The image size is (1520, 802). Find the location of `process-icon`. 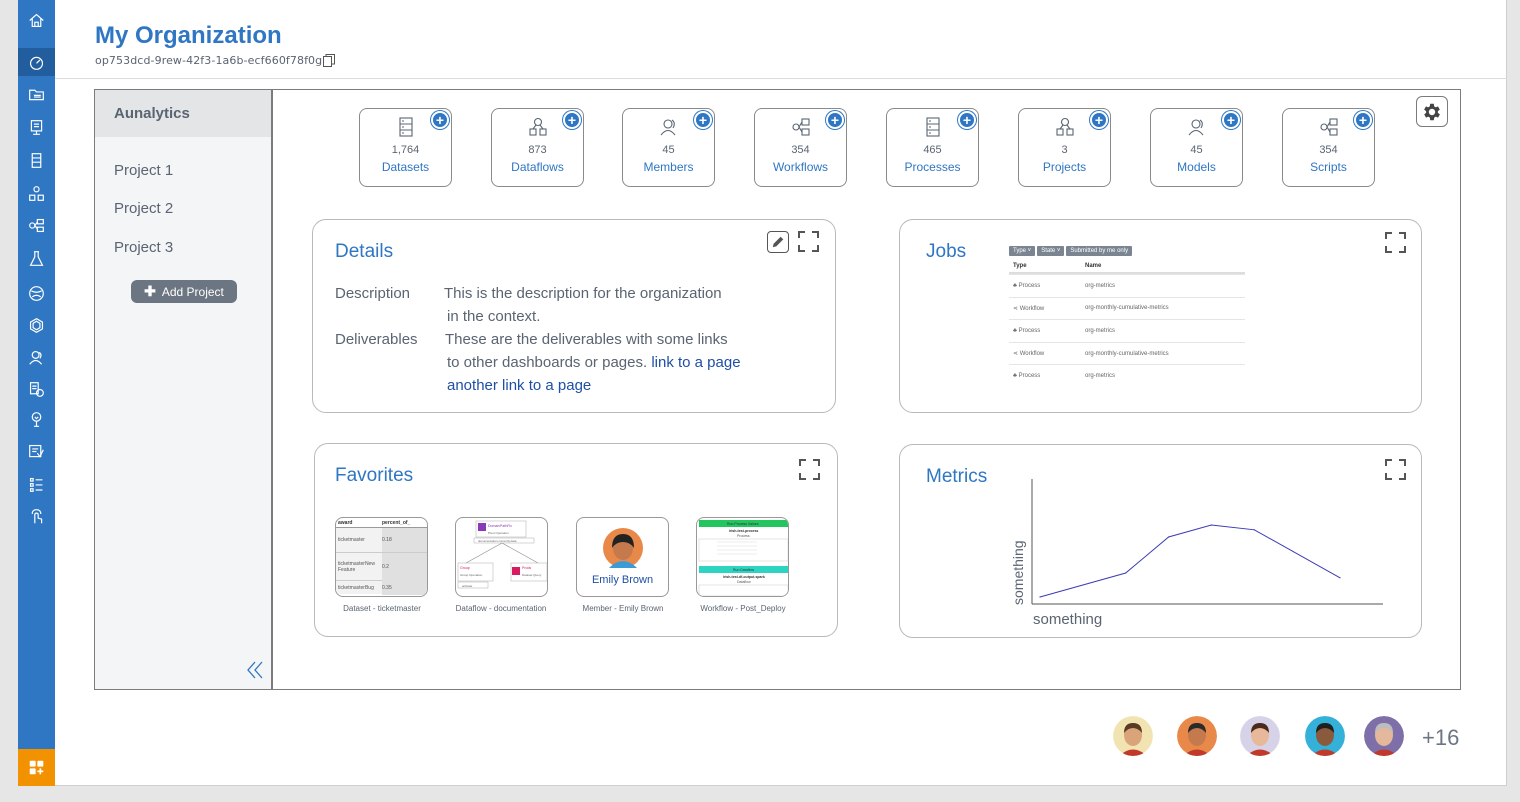

process-icon is located at coordinates (36, 389).